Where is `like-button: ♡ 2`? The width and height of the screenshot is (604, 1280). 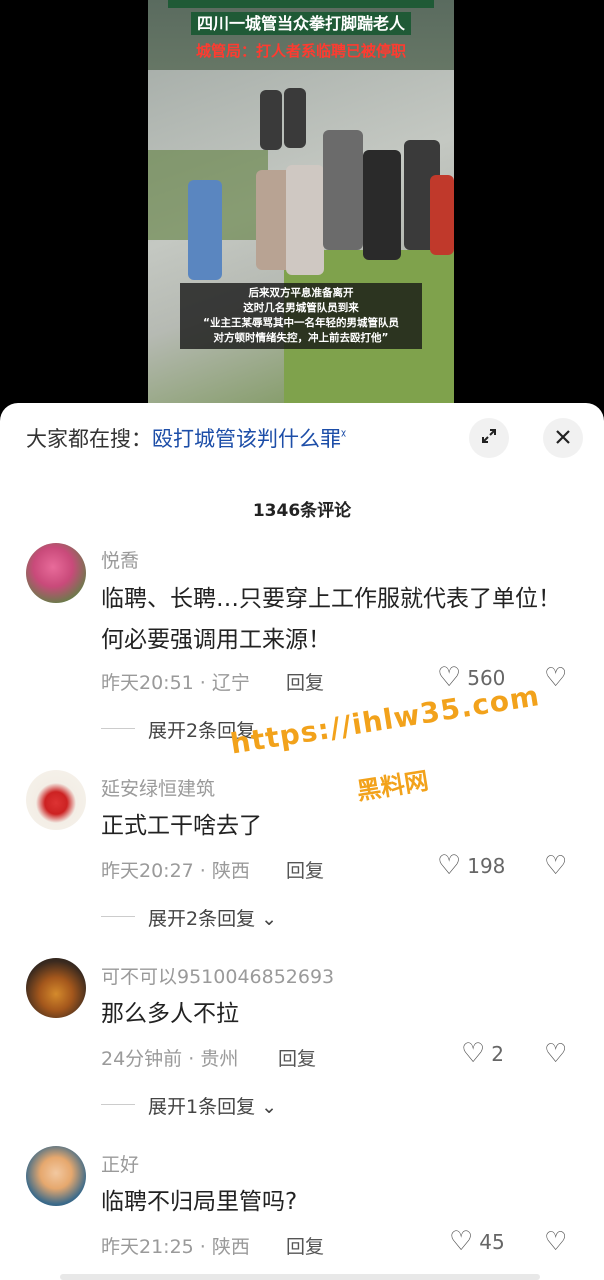
like-button: ♡ 2 is located at coordinates (482, 1053).